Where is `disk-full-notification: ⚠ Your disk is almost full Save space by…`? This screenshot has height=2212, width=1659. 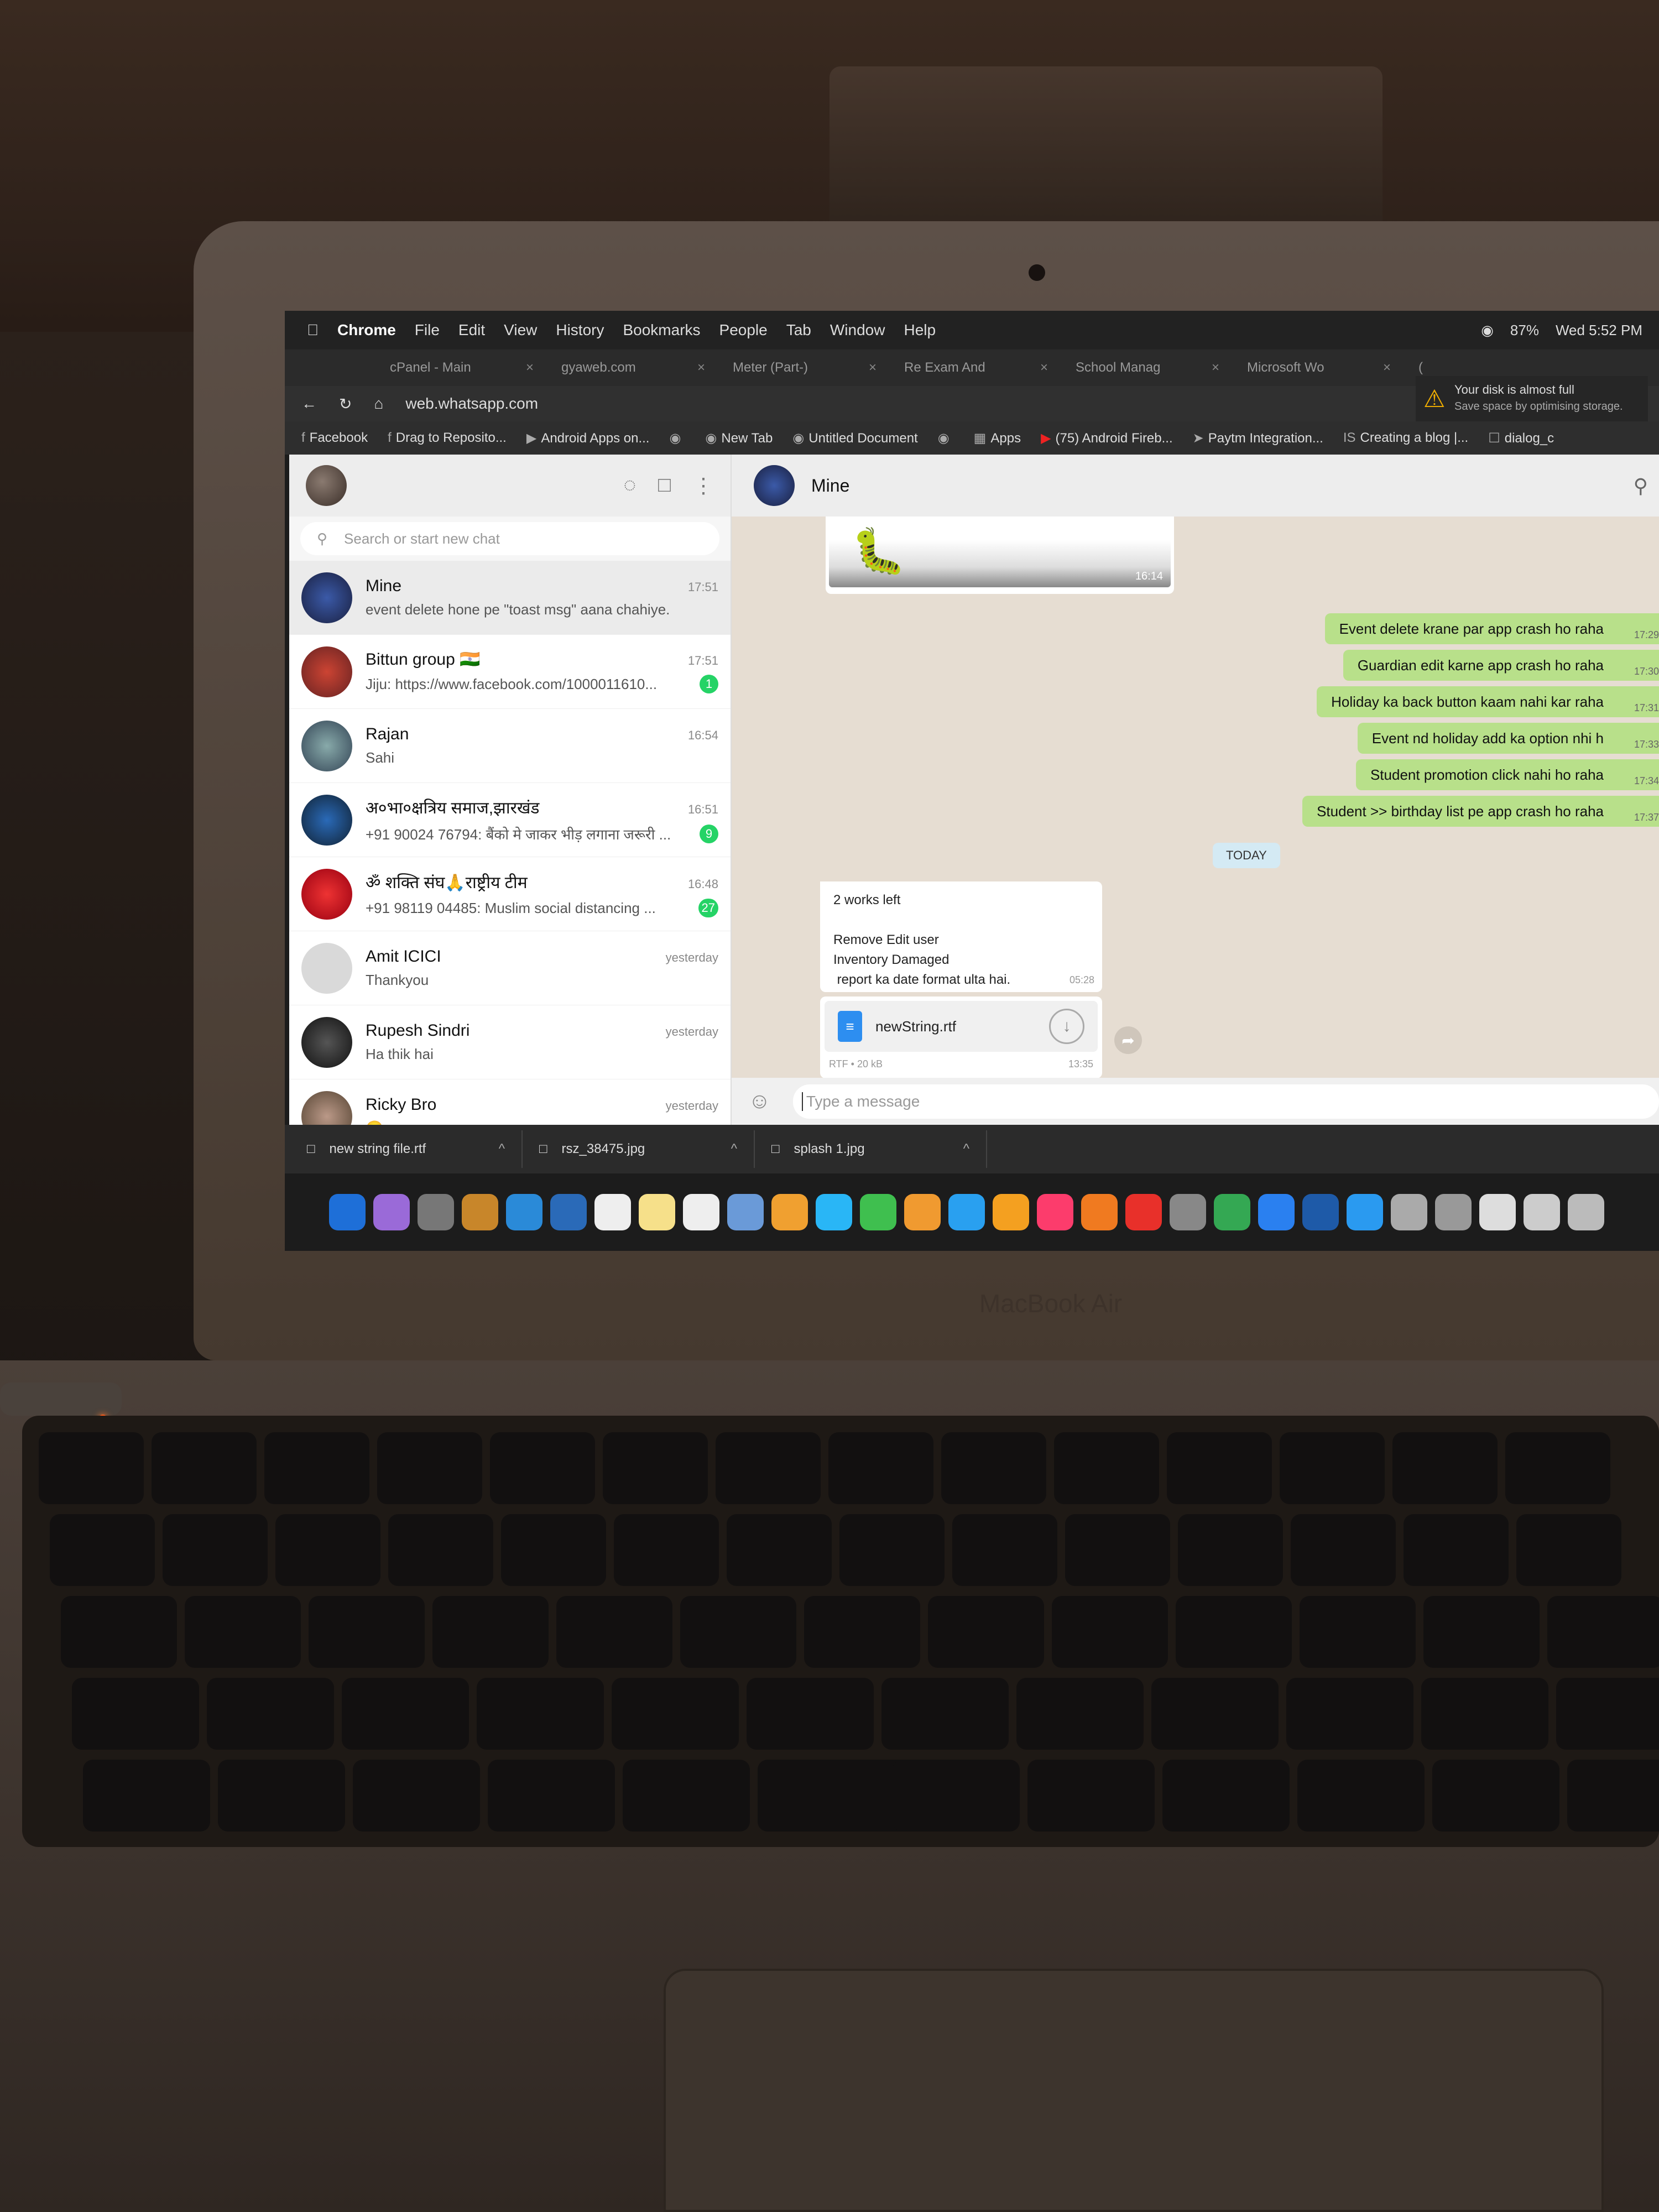
disk-full-notification: ⚠ Your disk is almost full Save space by… is located at coordinates (1532, 401).